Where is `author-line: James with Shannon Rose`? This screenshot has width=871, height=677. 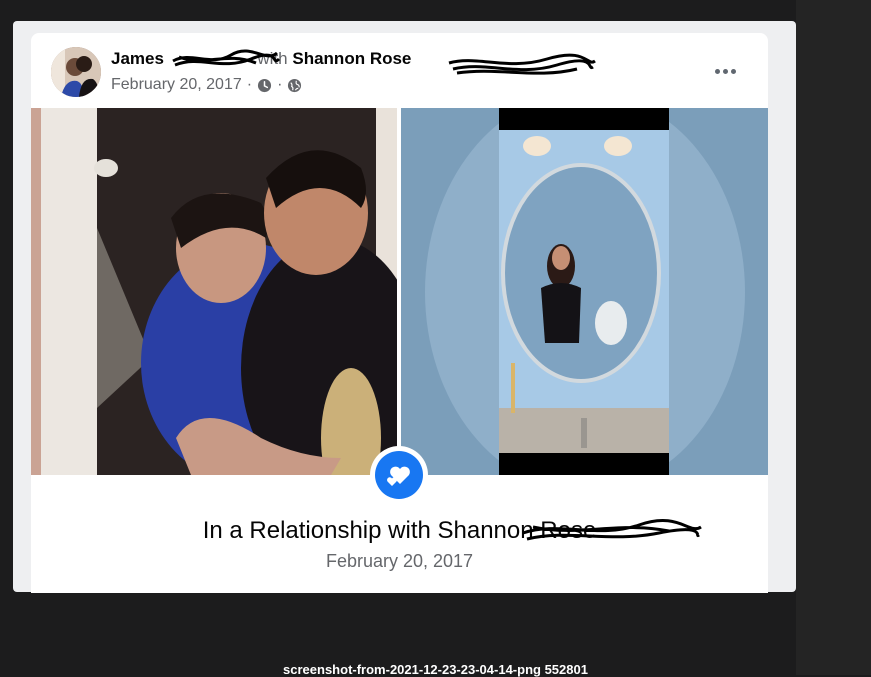 author-line: James with Shannon Rose is located at coordinates (261, 59).